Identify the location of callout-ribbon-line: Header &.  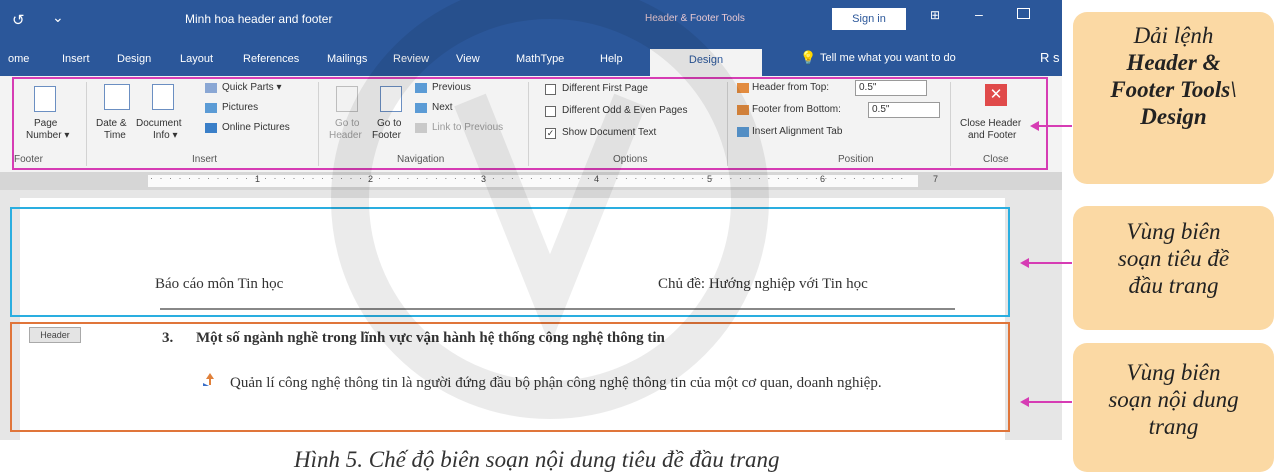
(1173, 62).